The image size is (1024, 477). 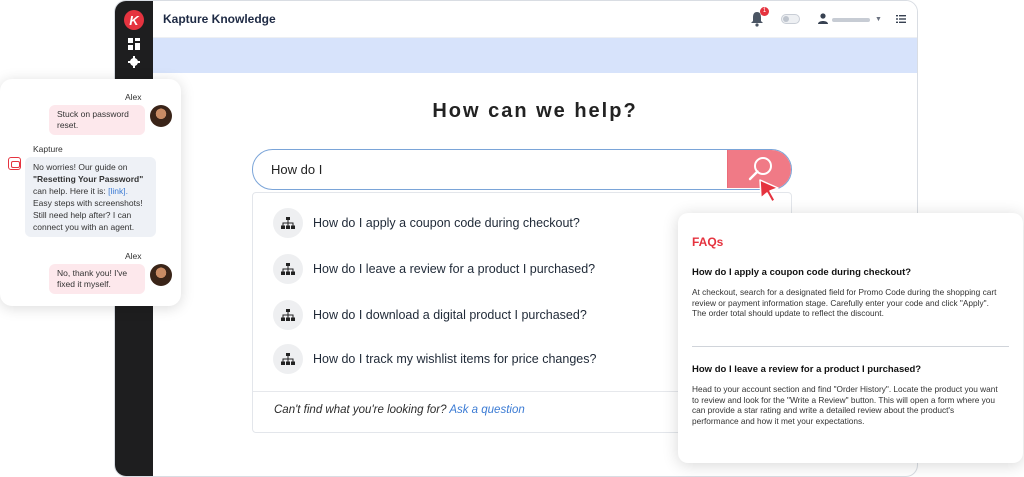 What do you see at coordinates (851, 20) in the screenshot?
I see `user-name-placeholder` at bounding box center [851, 20].